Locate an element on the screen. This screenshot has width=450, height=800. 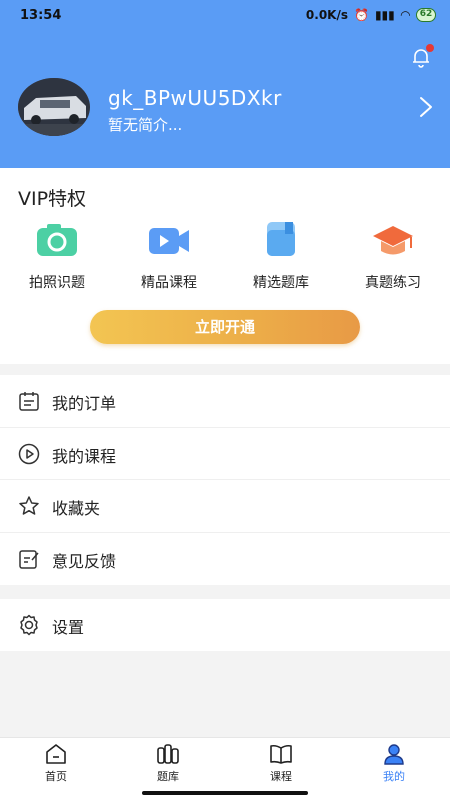
home-icon is located at coordinates (56, 754).